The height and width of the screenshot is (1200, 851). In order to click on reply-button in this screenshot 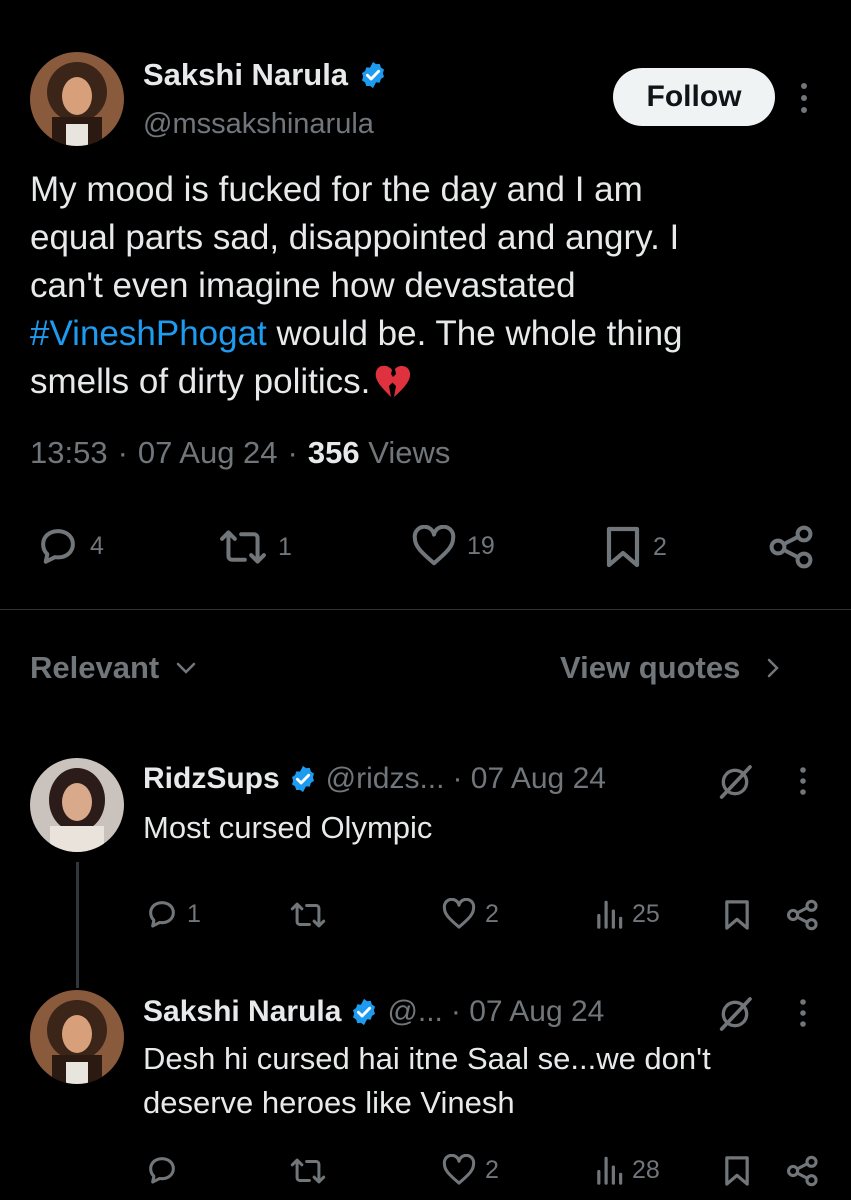, I will do `click(162, 1170)`.